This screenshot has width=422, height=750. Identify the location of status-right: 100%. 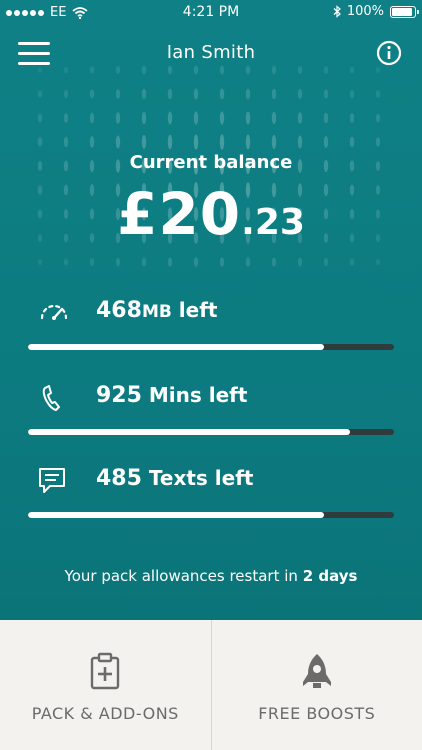
(376, 11).